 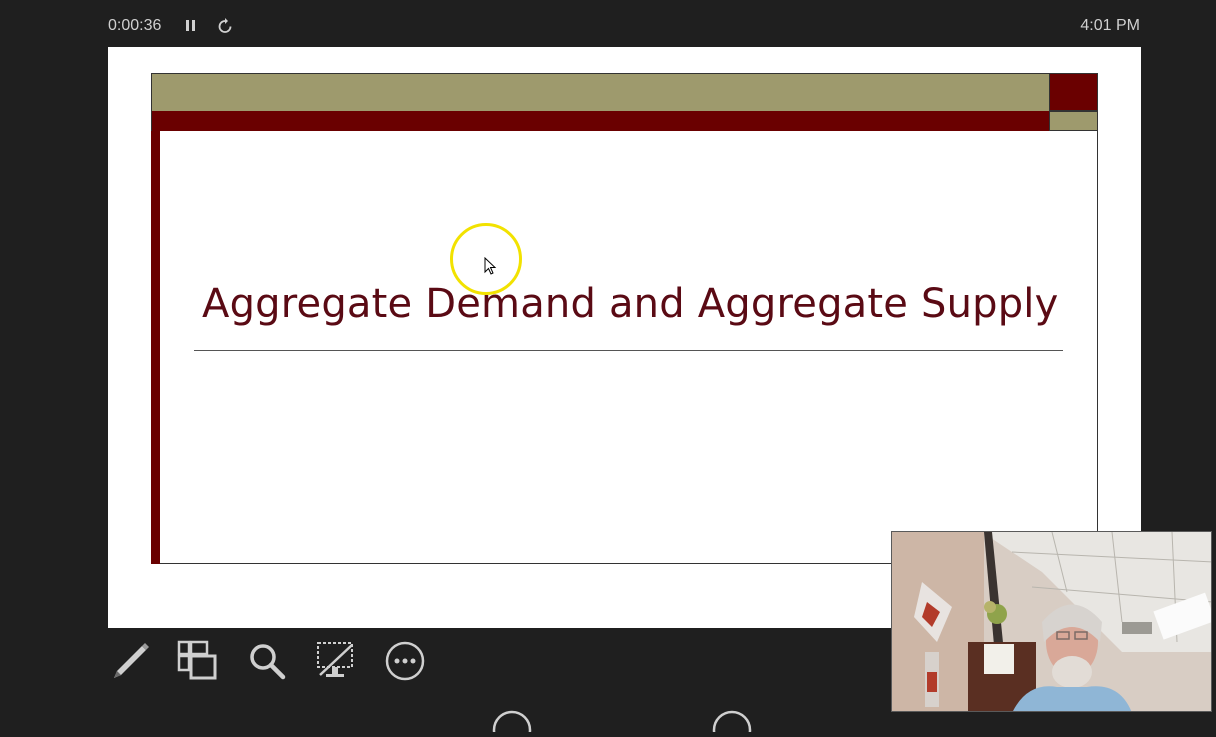 I want to click on presenter-webcam-video, so click(x=1051, y=621).